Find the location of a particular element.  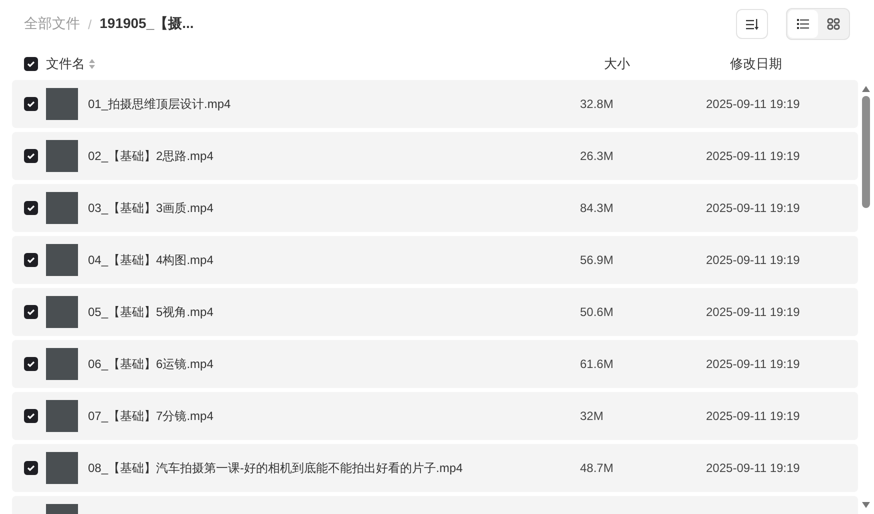

list-view-button is located at coordinates (803, 24).